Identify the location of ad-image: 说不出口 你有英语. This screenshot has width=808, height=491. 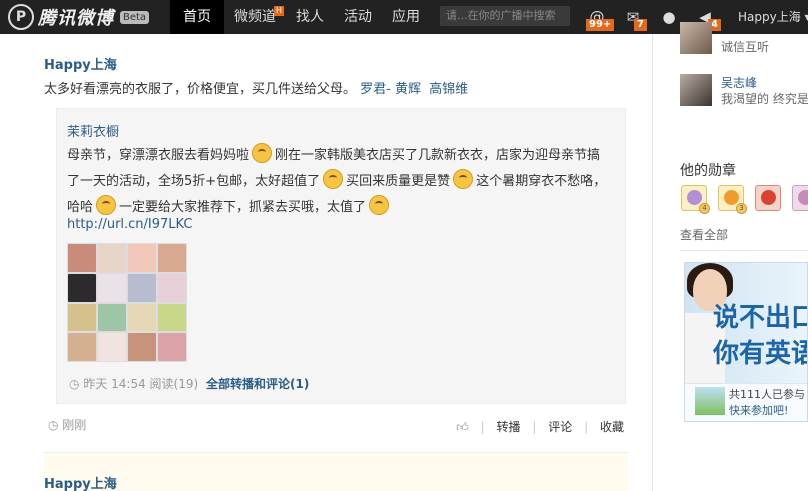
(746, 323).